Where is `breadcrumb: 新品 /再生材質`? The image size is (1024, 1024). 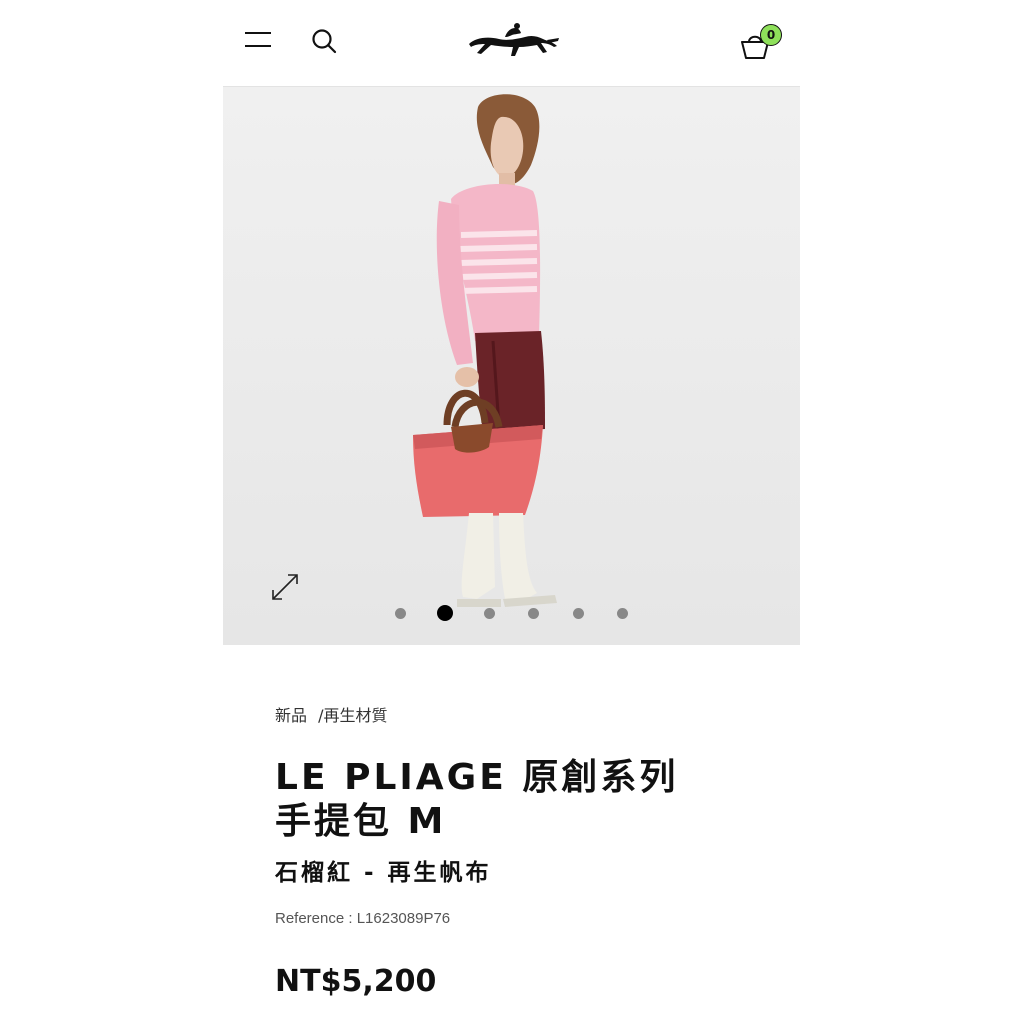
breadcrumb: 新品 /再生材質 is located at coordinates (331, 714).